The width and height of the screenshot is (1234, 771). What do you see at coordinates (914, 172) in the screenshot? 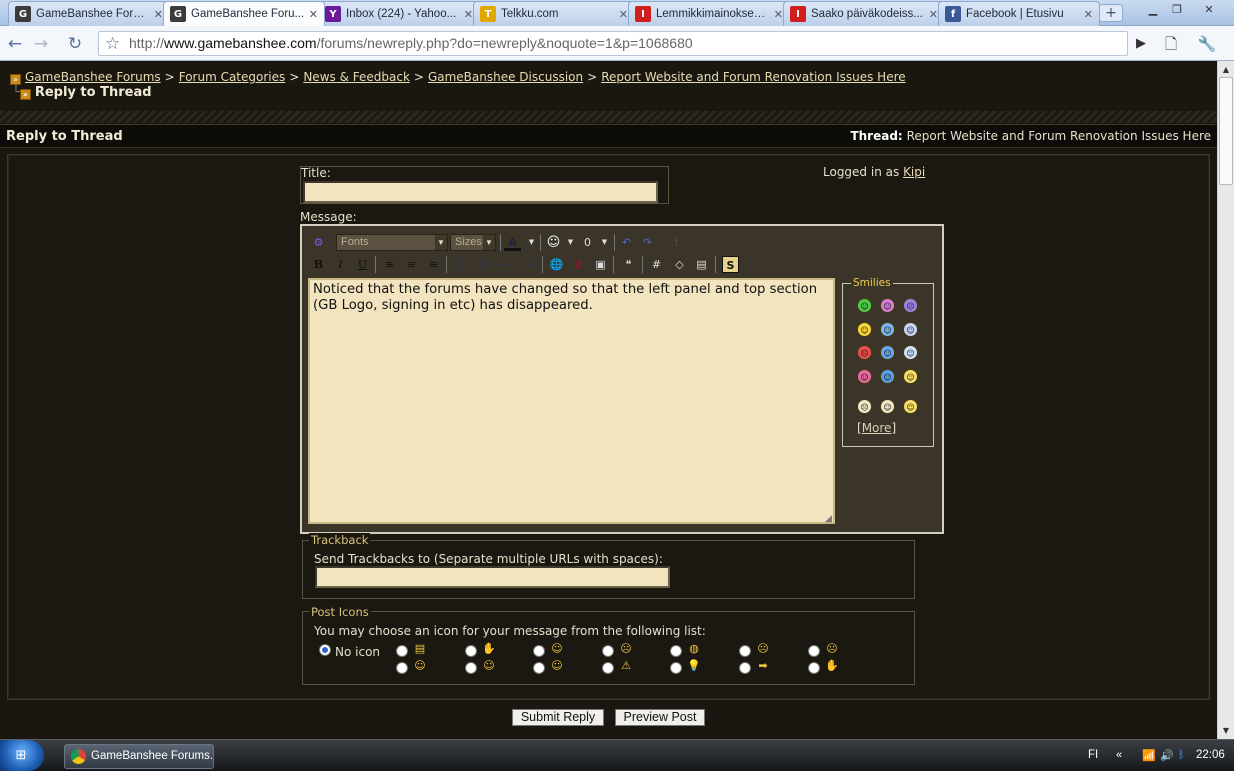
I see `username-link: Kipi` at bounding box center [914, 172].